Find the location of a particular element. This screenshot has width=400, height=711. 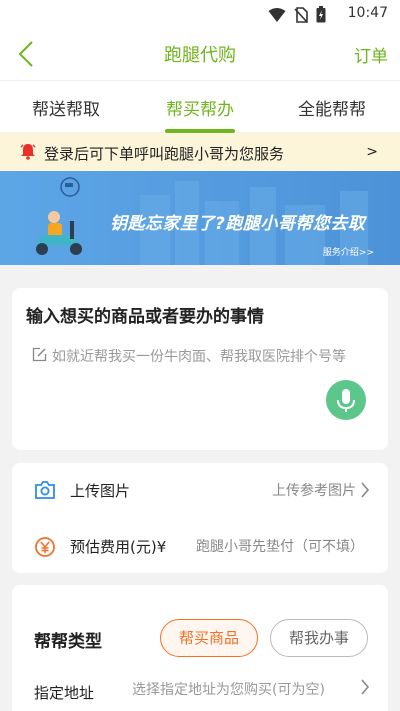

help-type-title: 帮帮类型 is located at coordinates (68, 642).